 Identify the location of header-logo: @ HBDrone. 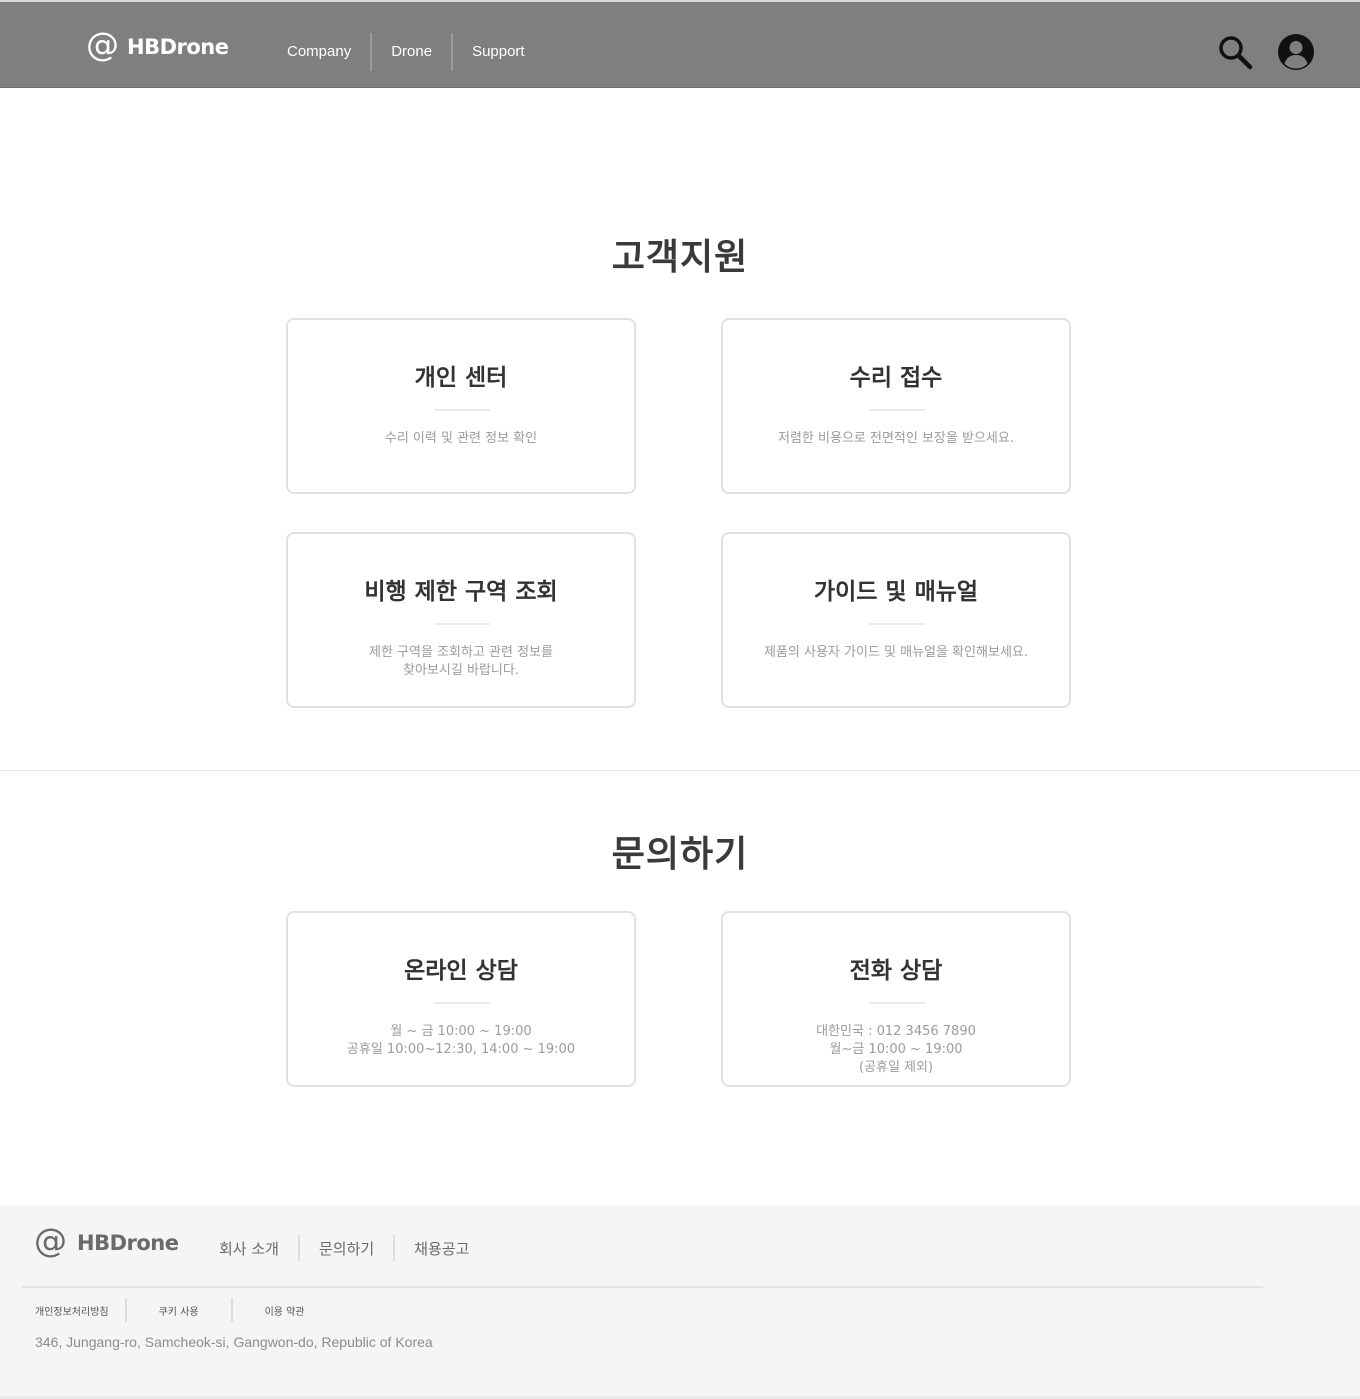
(157, 44).